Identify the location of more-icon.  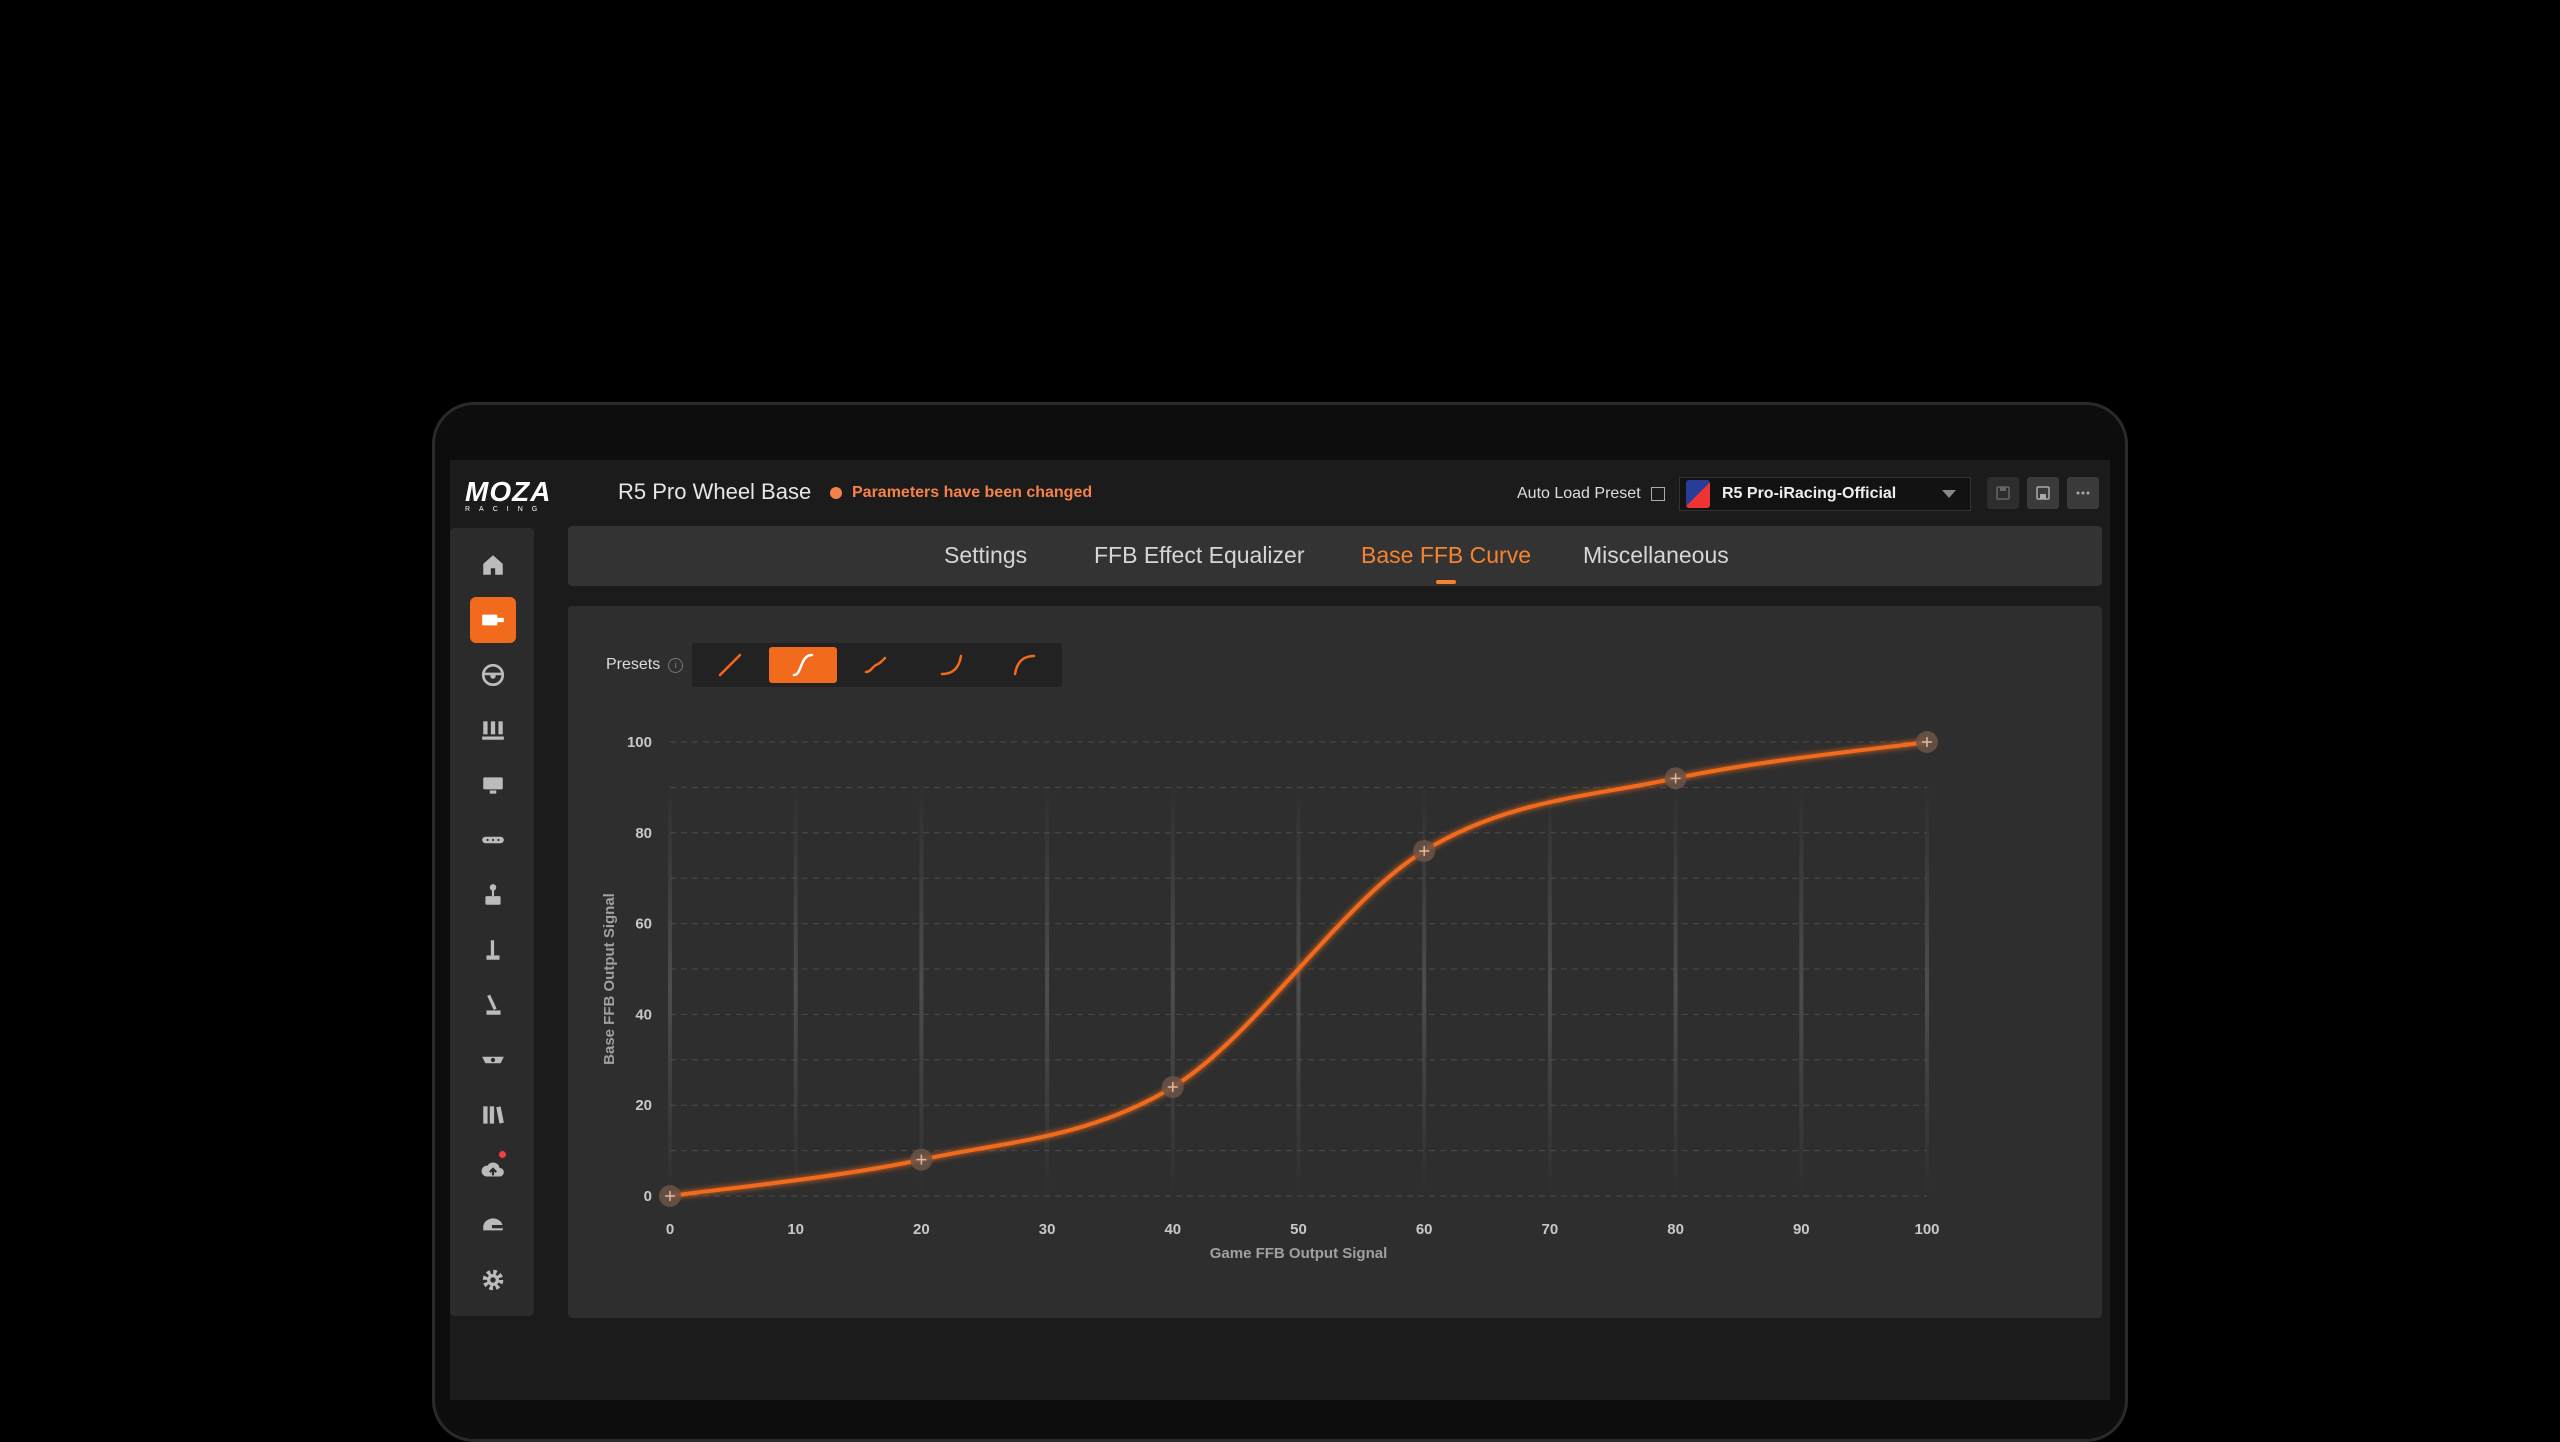
(2083, 493).